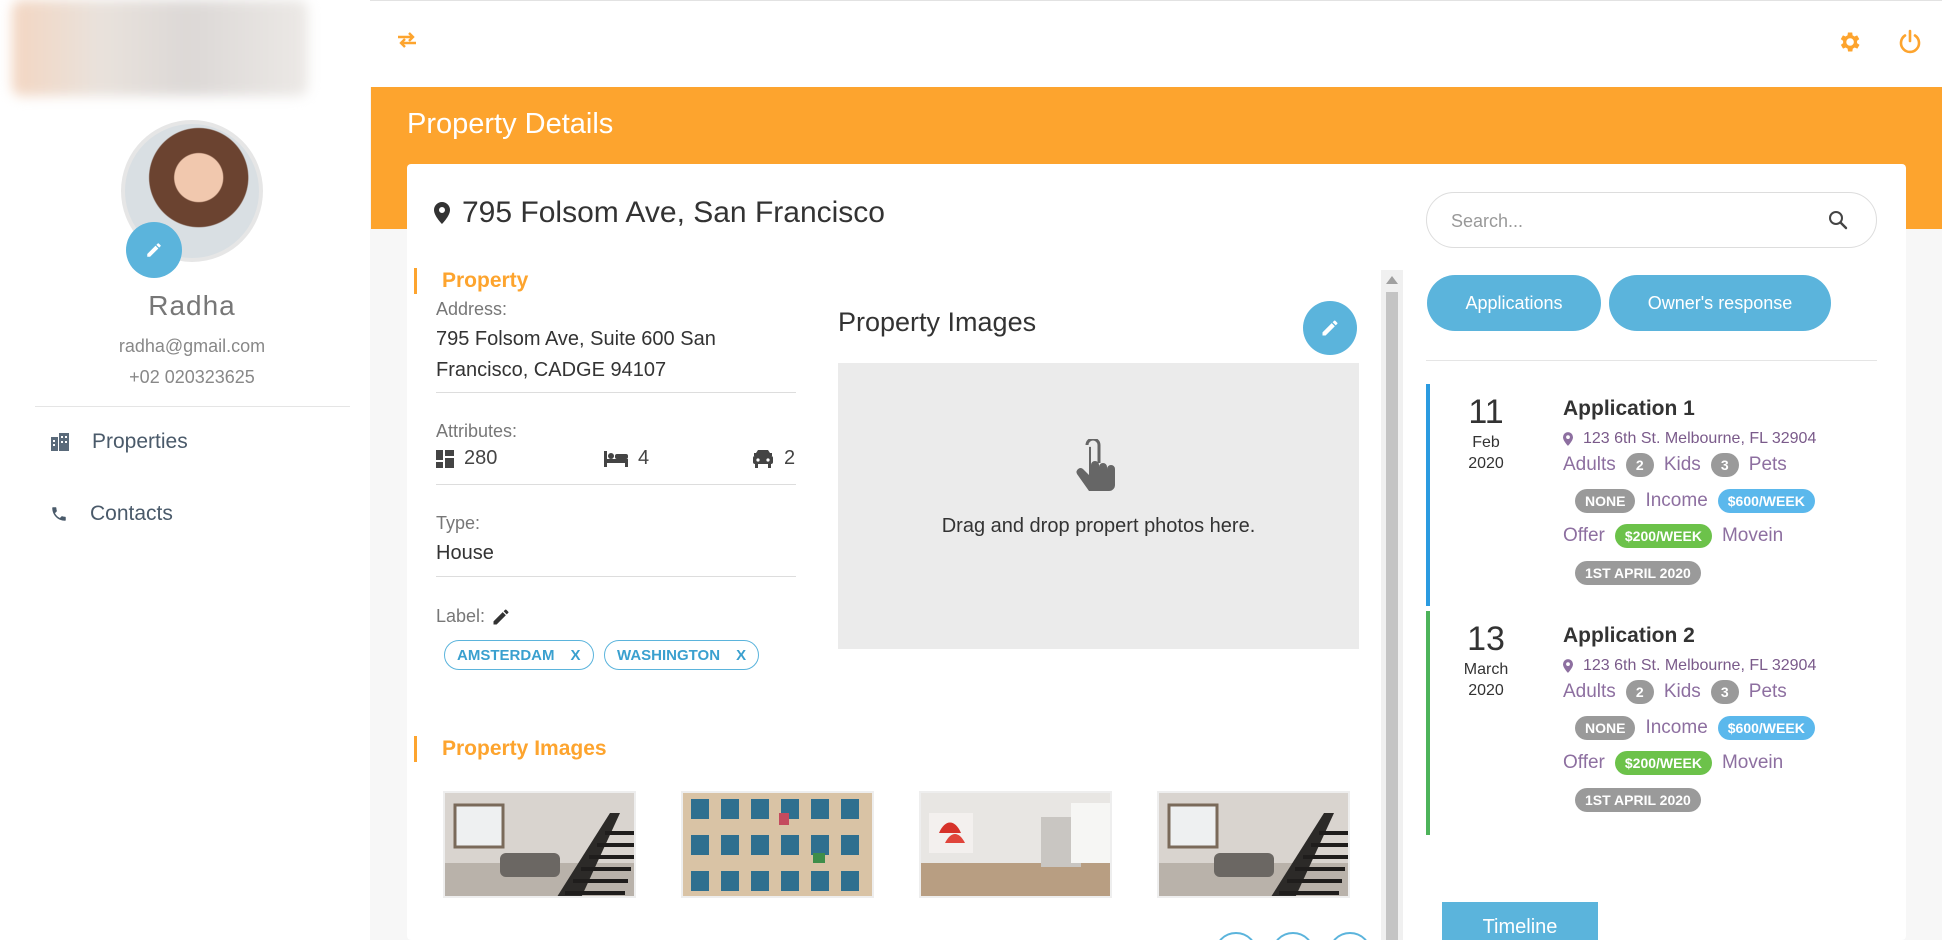 The image size is (1960, 940). I want to click on property-title-text: 795 Folsom Ave, San Francisco, so click(673, 212).